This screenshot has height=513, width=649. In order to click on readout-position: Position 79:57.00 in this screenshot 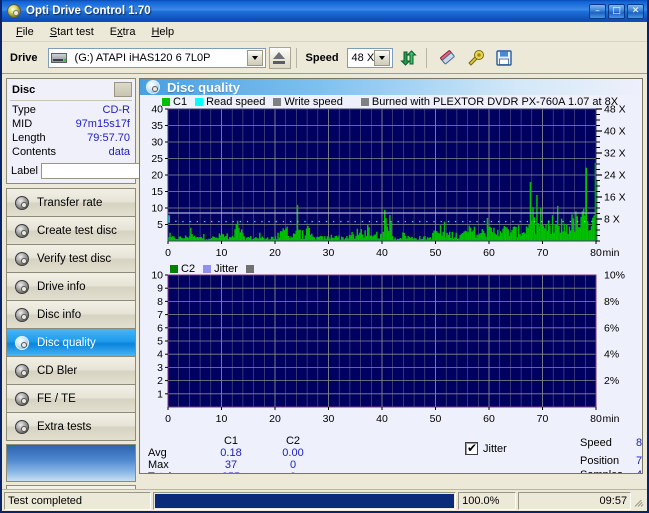, I will do `click(611, 461)`.